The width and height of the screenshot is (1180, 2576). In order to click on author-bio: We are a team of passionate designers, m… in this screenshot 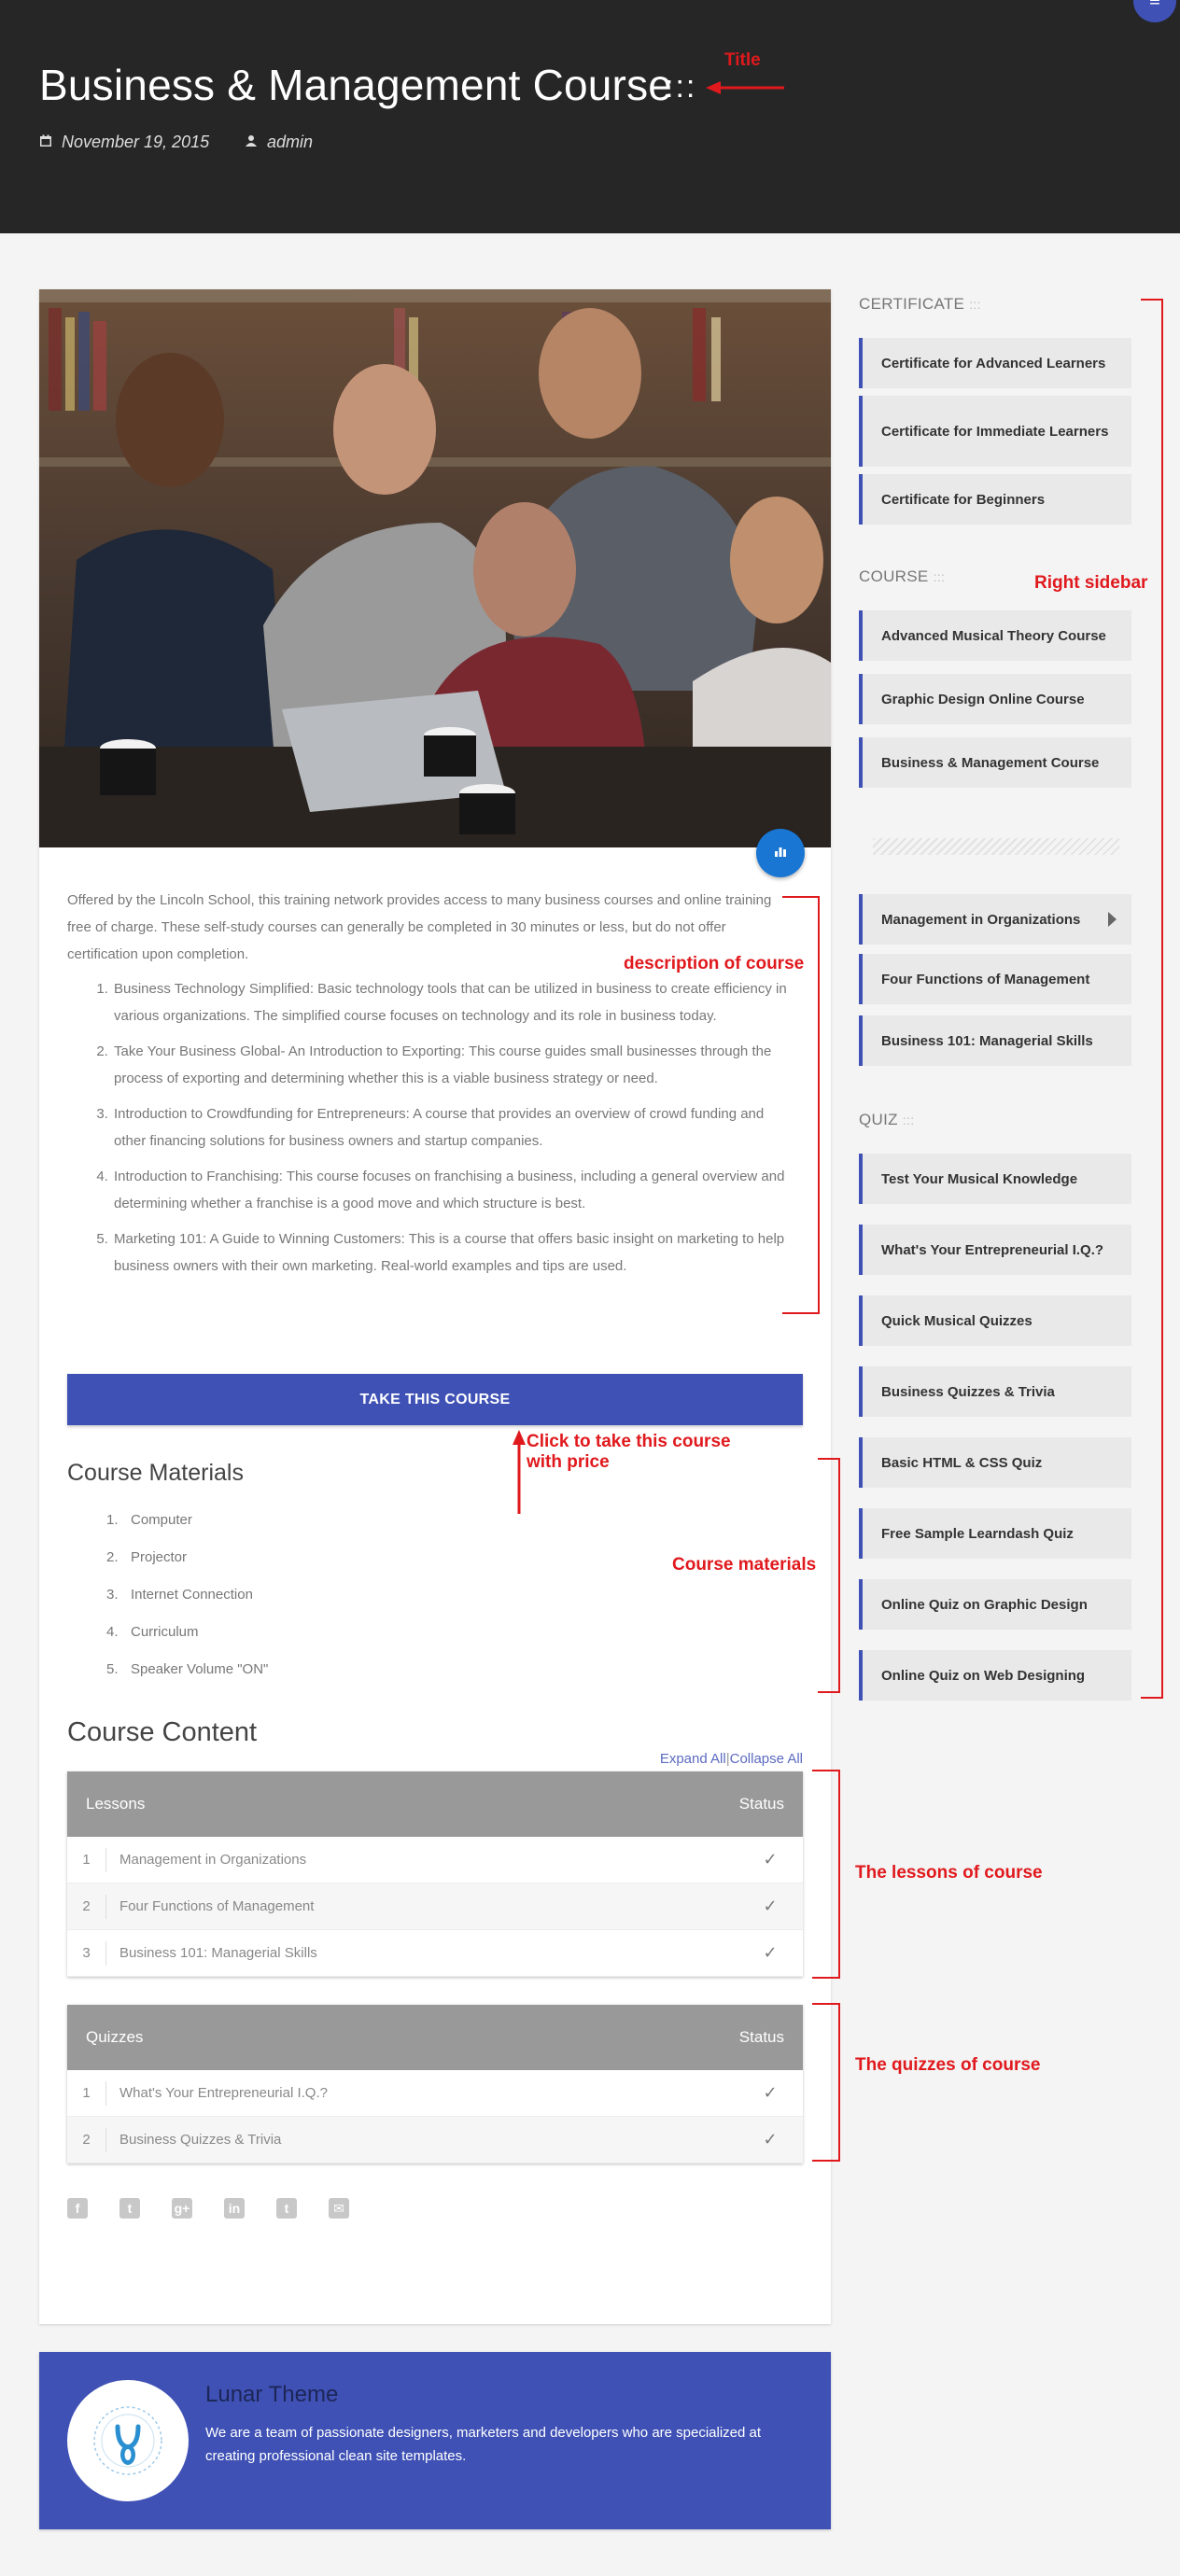, I will do `click(483, 2444)`.